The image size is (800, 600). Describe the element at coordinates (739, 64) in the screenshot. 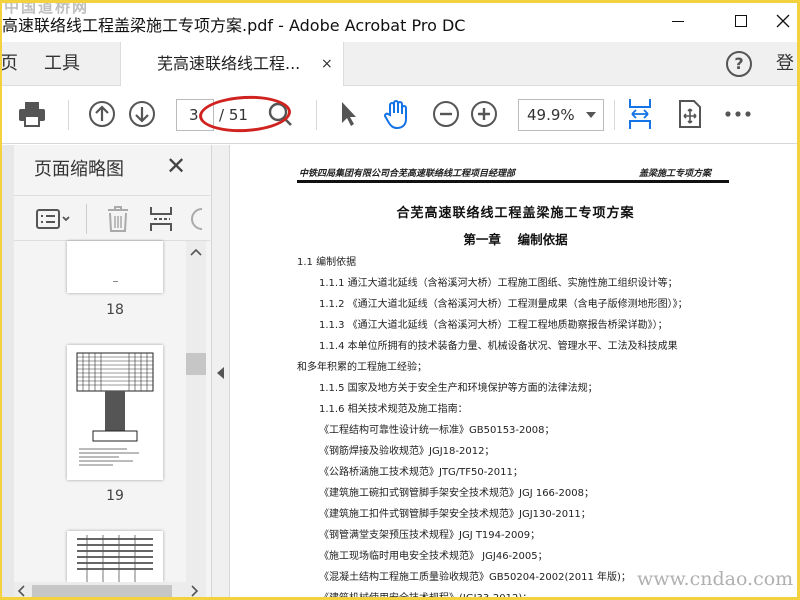

I see `help-icon: ?` at that location.